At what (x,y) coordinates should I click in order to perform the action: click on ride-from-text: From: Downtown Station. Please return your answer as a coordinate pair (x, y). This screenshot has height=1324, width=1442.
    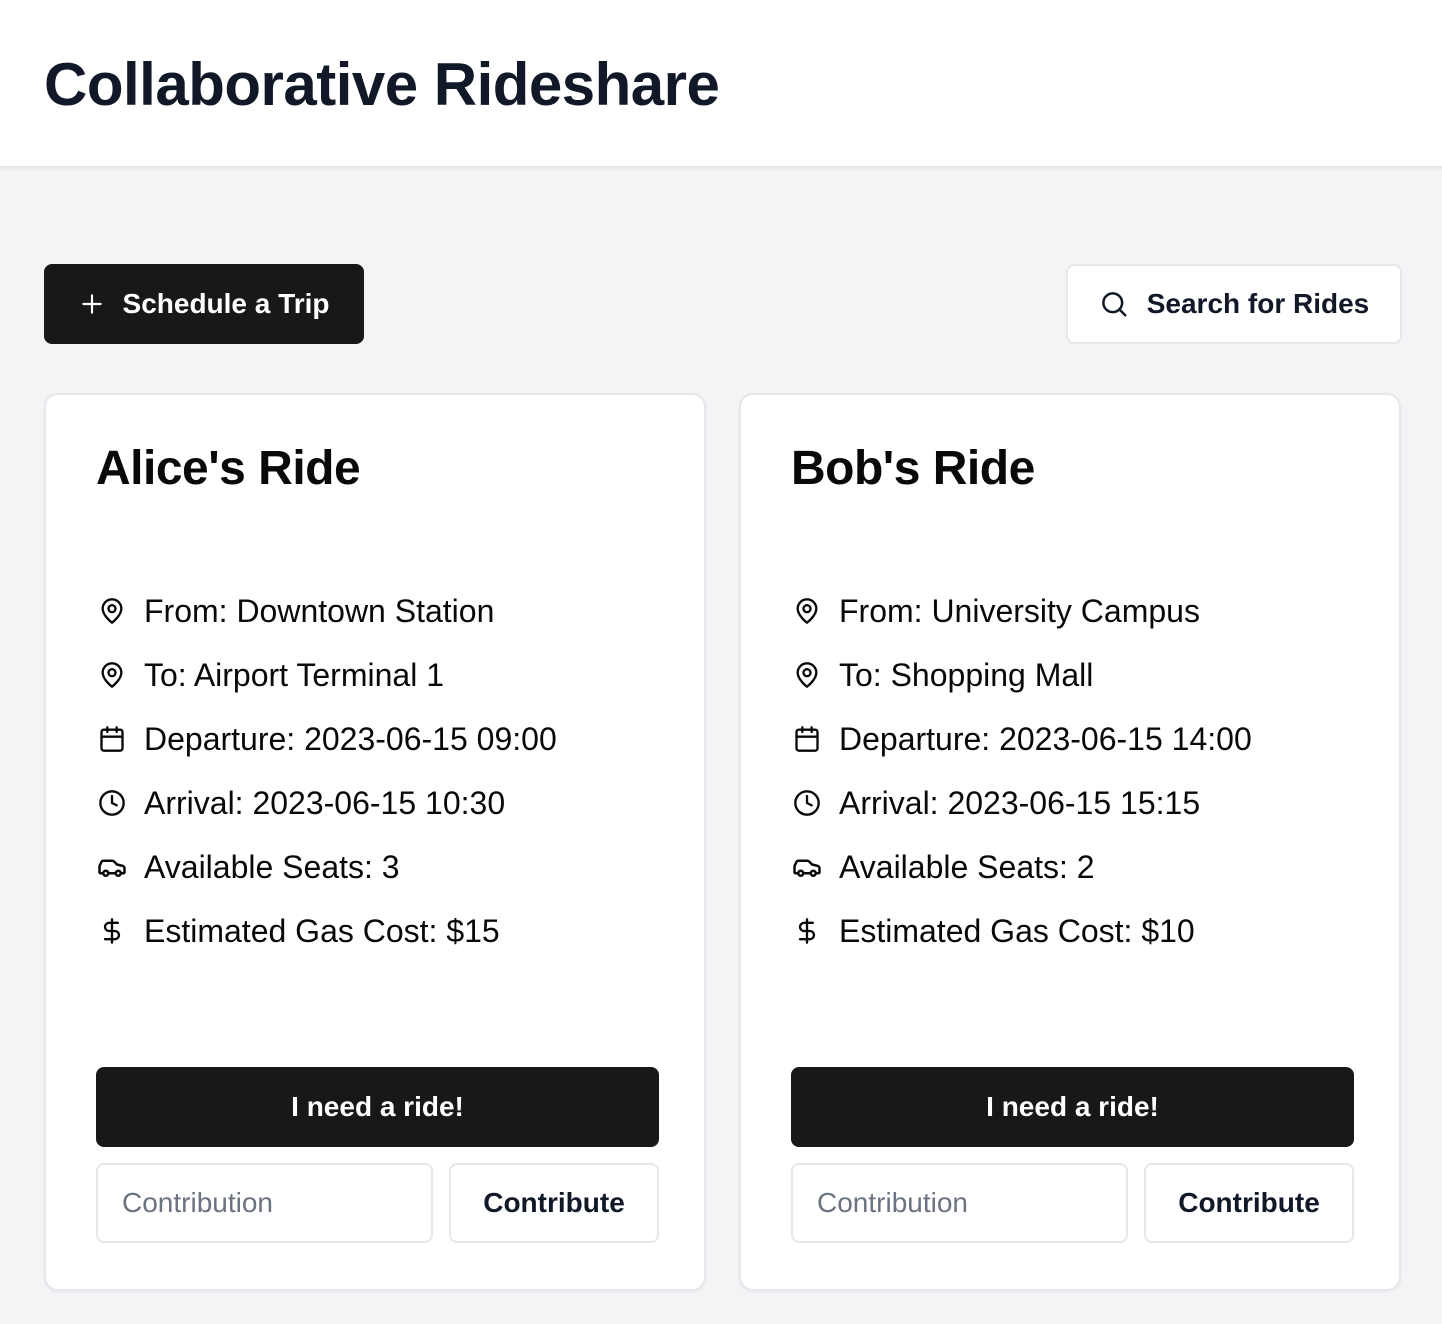
    Looking at the image, I should click on (319, 610).